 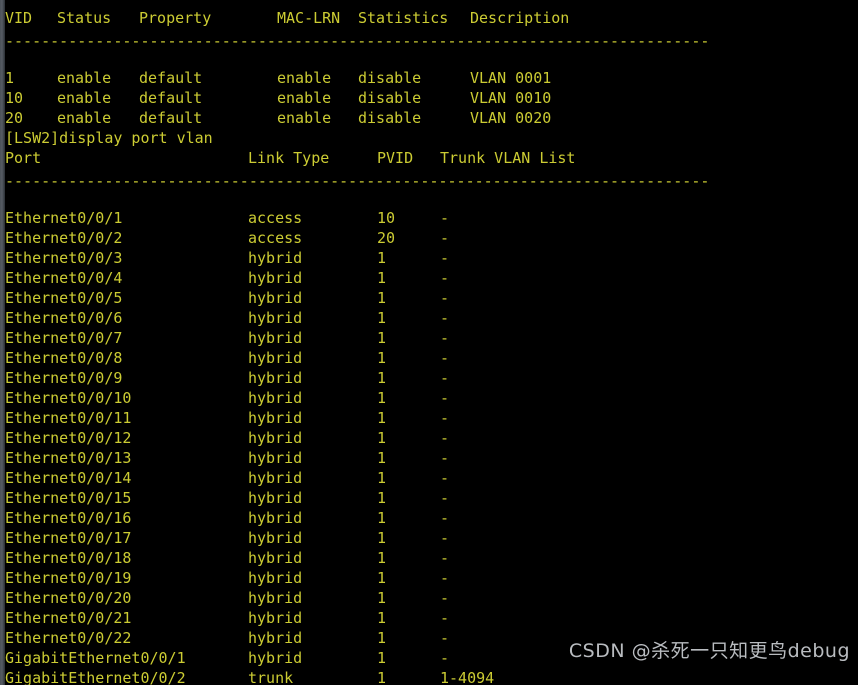 I want to click on port-cell-name: Ethernet0/0/21, so click(x=68, y=618).